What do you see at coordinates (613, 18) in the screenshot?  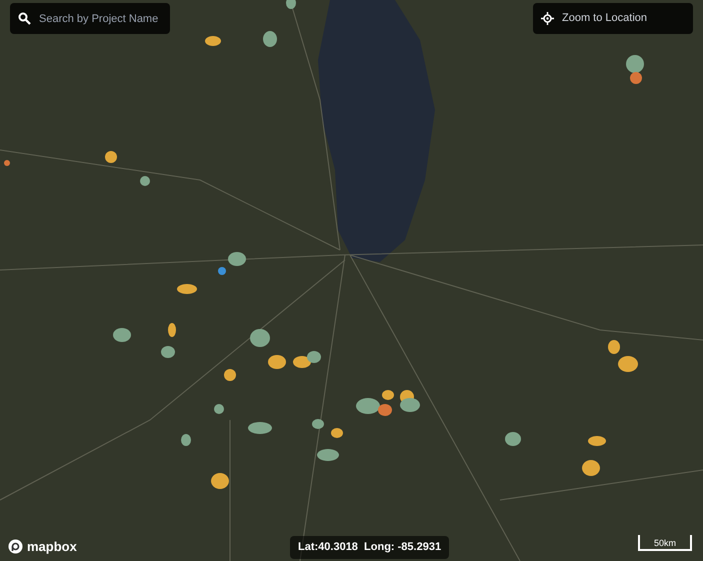 I see `zoom-to-location-button: Zoom to Location` at bounding box center [613, 18].